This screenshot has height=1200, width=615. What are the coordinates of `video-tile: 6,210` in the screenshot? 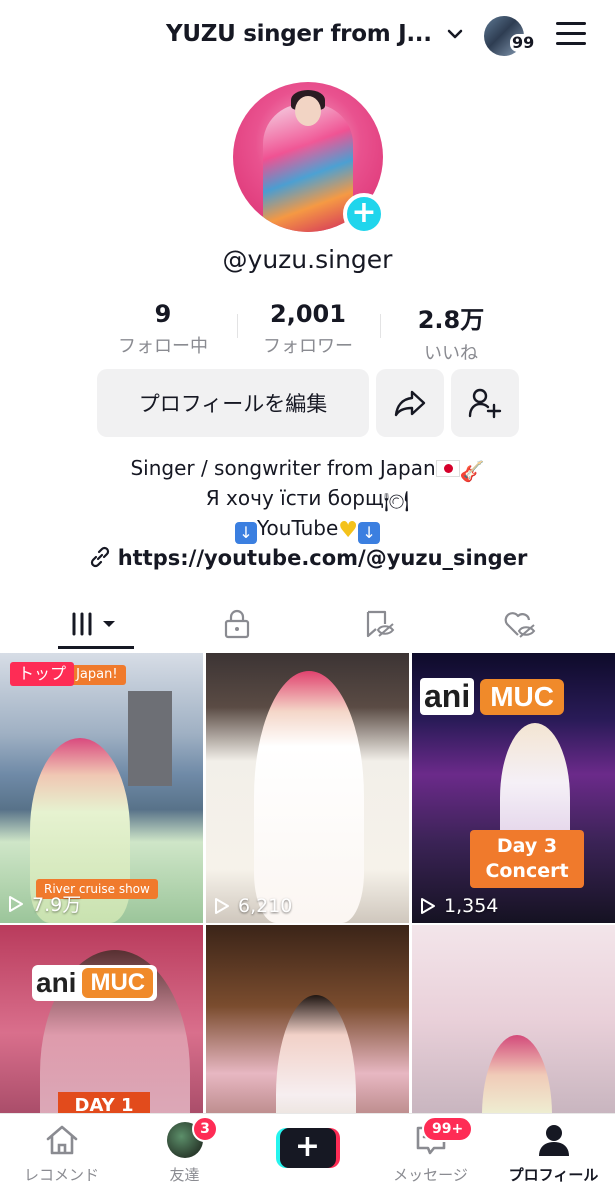 It's located at (307, 788).